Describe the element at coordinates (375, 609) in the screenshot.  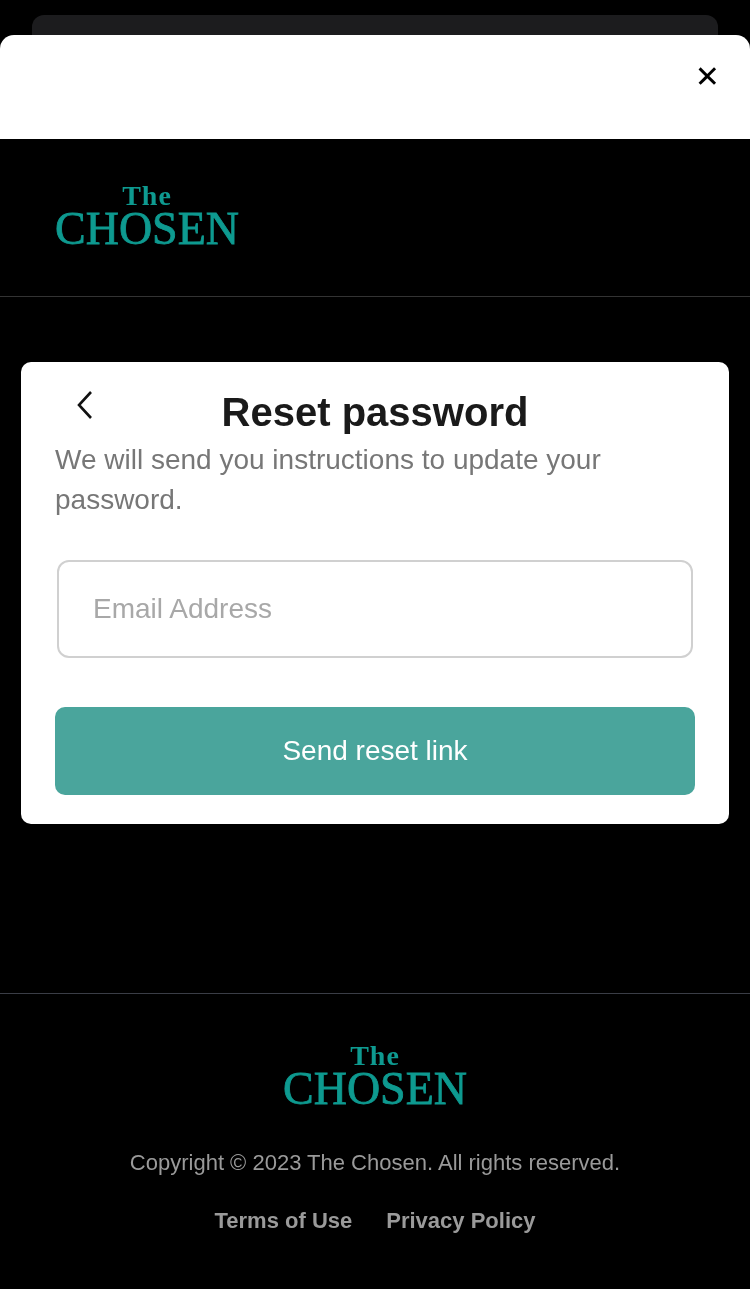
I see `email-field: Email Address` at that location.